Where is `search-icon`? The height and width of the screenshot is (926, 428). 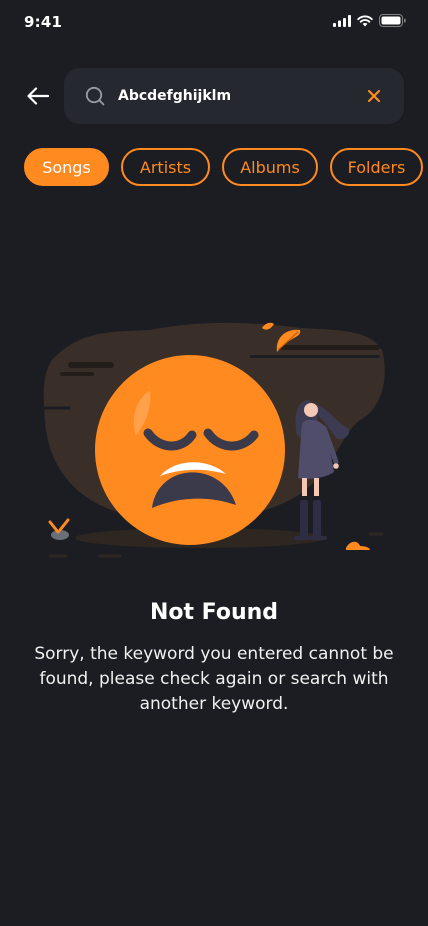 search-icon is located at coordinates (95, 96).